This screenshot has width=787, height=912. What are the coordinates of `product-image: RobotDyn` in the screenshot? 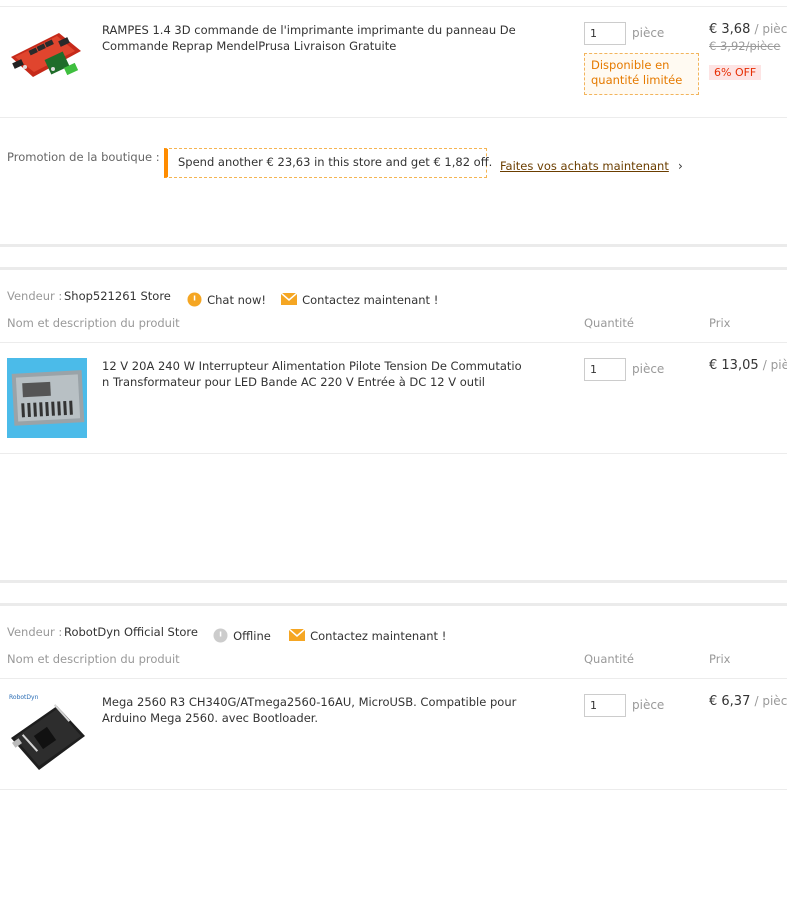 It's located at (47, 734).